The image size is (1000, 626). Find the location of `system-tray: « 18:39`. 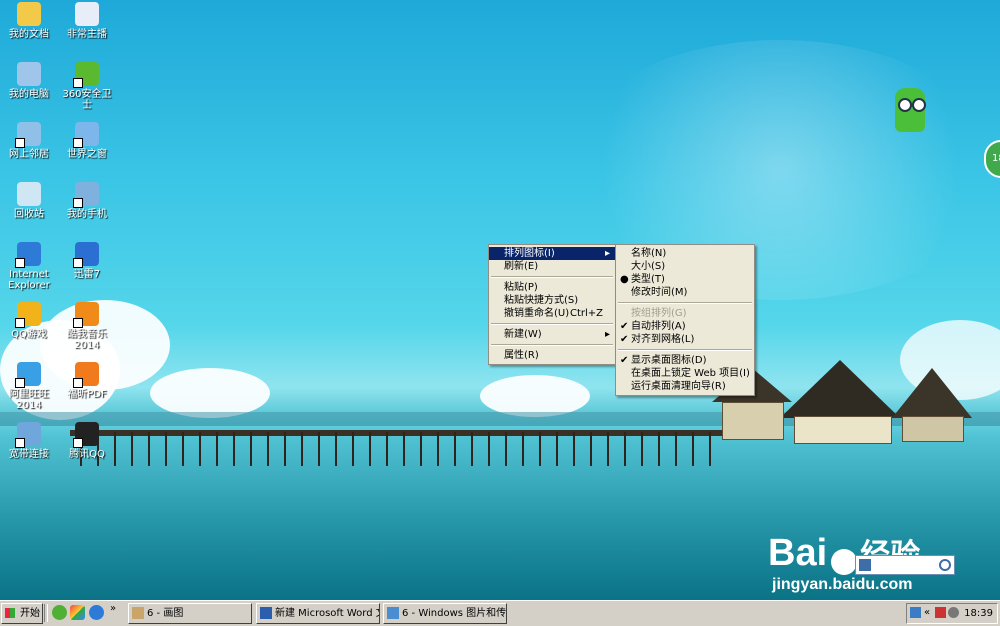

system-tray: « 18:39 is located at coordinates (952, 613).